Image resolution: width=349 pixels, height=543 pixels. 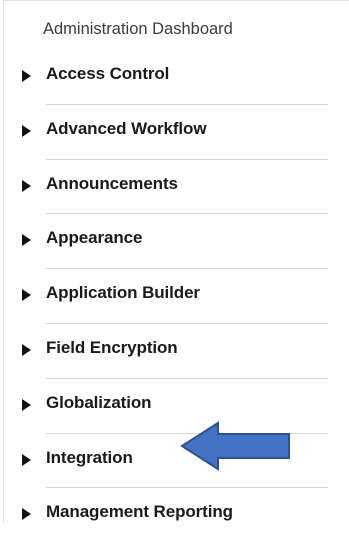 I want to click on menu-item-label: Appearance, so click(x=94, y=238).